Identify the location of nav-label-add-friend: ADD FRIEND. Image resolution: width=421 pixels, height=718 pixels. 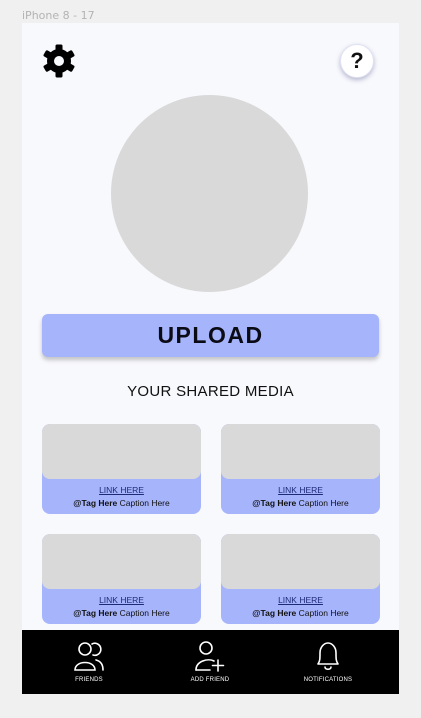
(210, 680).